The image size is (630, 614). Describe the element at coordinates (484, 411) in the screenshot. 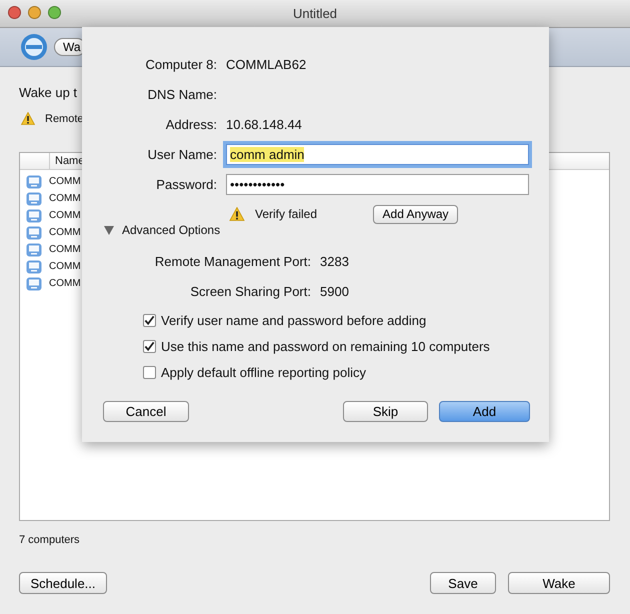

I see `dialog-button: Add` at that location.